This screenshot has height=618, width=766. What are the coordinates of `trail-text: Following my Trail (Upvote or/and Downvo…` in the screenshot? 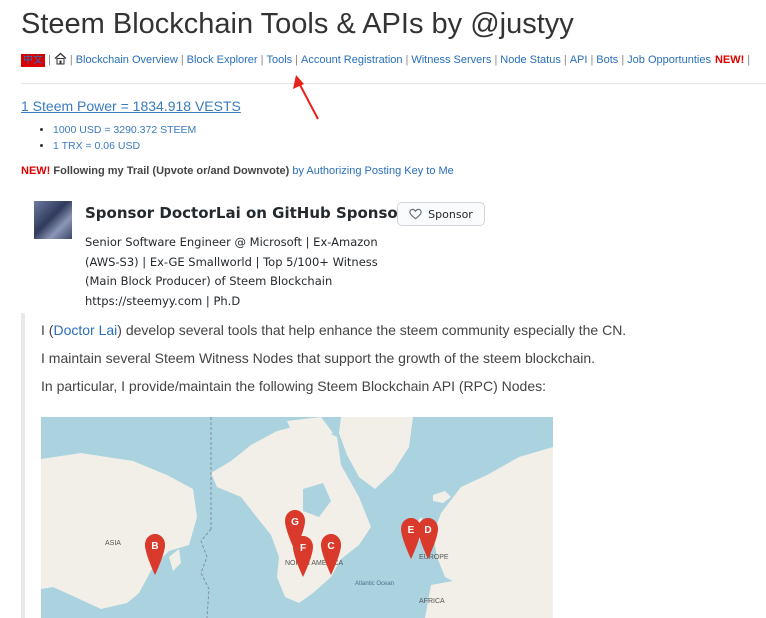 It's located at (171, 171).